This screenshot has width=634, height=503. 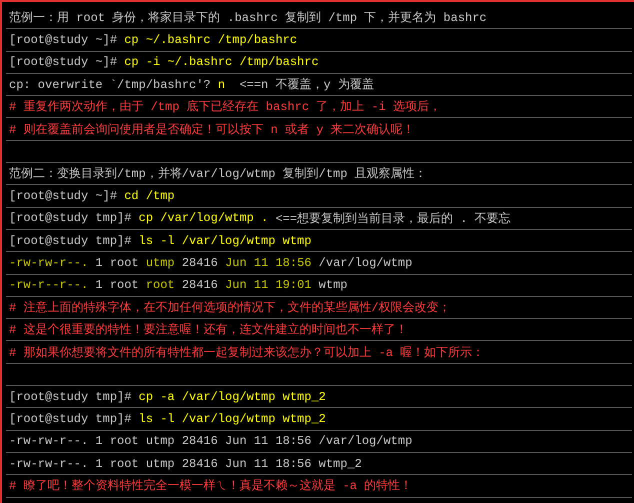 I want to click on command-text: cp /var/log/wtmp ., so click(x=203, y=218).